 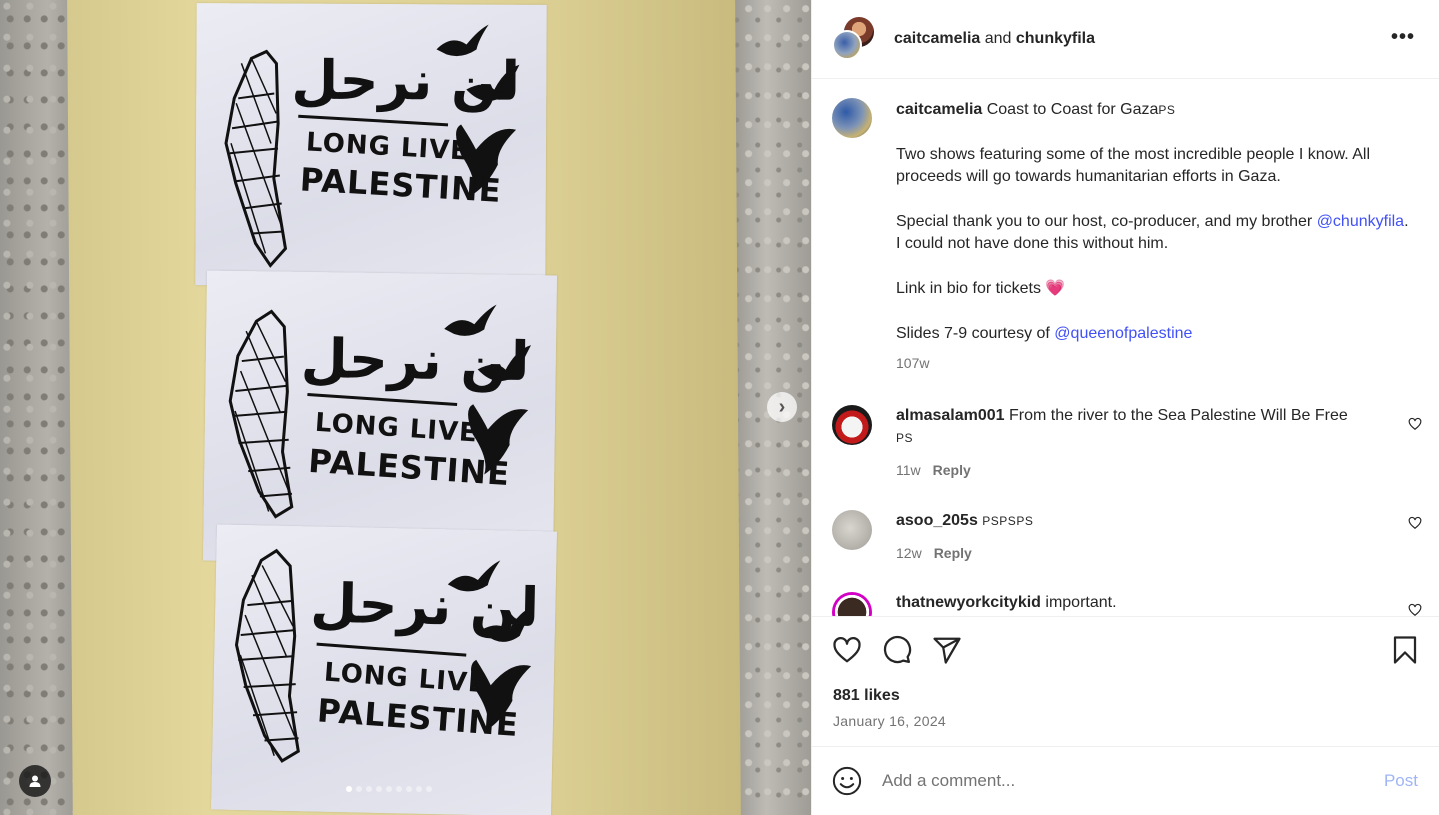 I want to click on comment-body: thatnewyorkcitykid important., so click(x=1159, y=604).